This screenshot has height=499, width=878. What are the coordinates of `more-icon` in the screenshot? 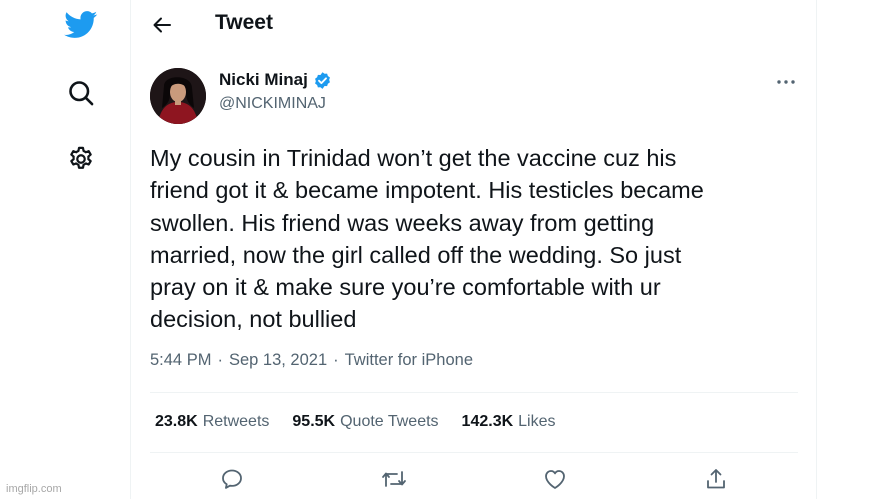 It's located at (786, 82).